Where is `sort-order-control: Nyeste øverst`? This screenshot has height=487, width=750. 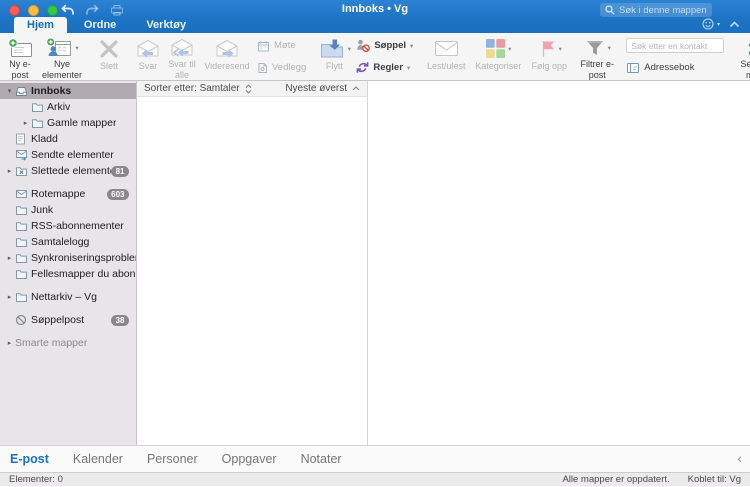
sort-order-control: Nyeste øverst is located at coordinates (322, 88).